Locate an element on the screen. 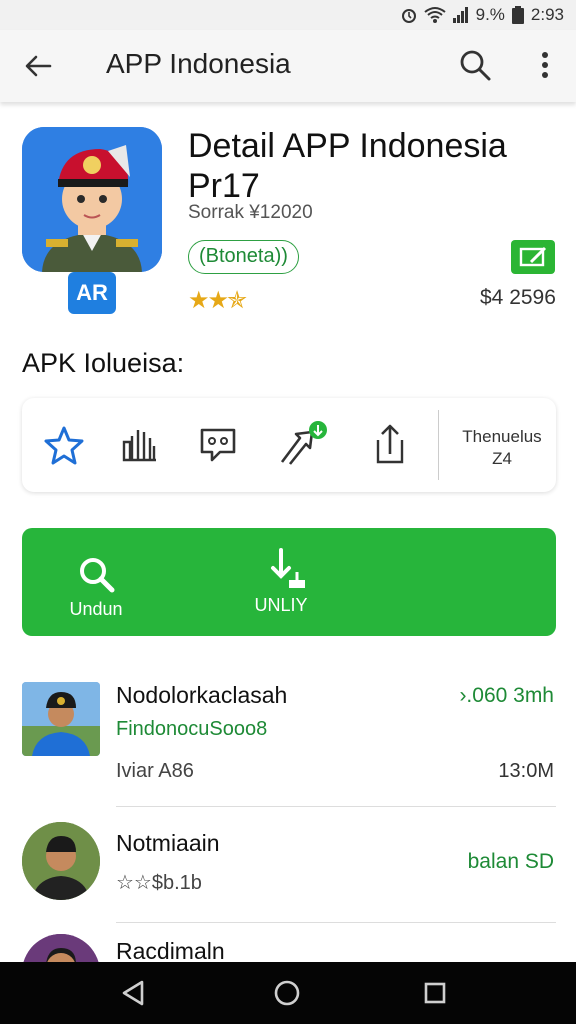 This screenshot has height=1024, width=576. star-icon is located at coordinates (64, 445).